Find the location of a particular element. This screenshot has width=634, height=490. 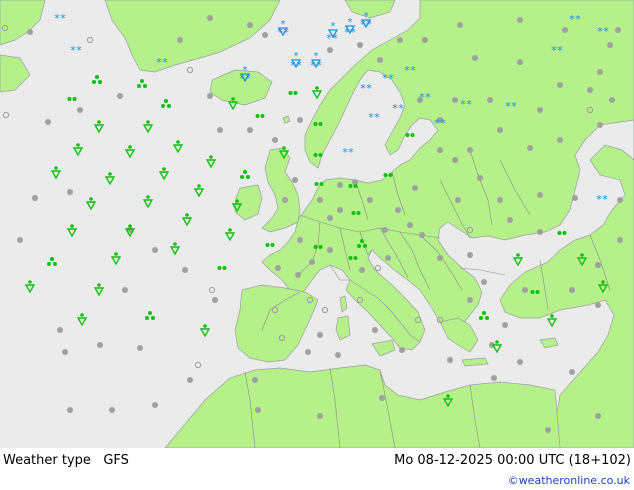

credit-link: ©weatheronline.co.uk is located at coordinates (569, 480).